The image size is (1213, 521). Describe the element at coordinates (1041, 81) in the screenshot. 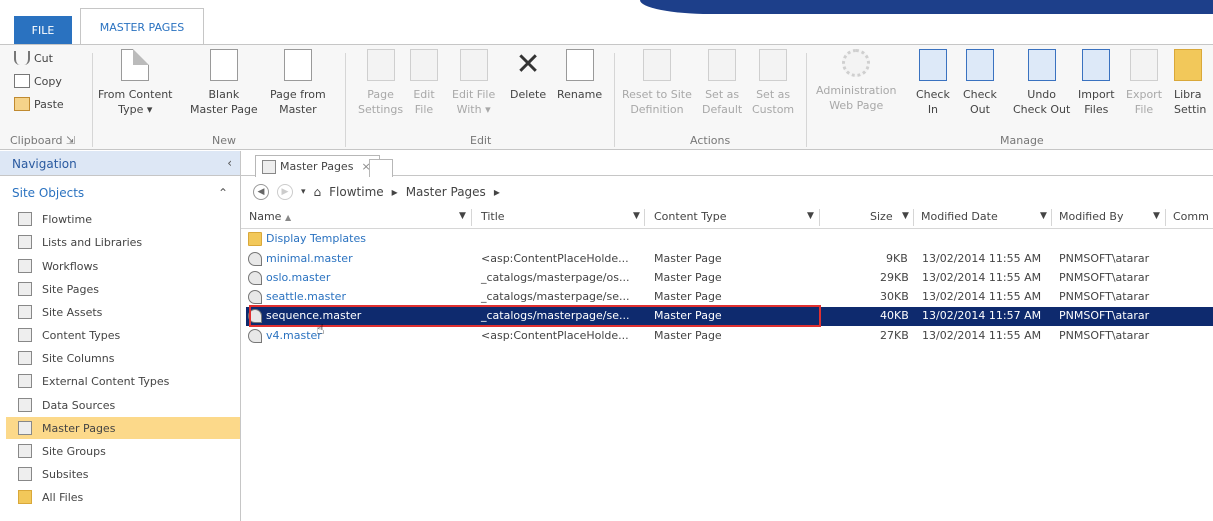

I see `undo-check-out-button: Undo Check Out` at that location.